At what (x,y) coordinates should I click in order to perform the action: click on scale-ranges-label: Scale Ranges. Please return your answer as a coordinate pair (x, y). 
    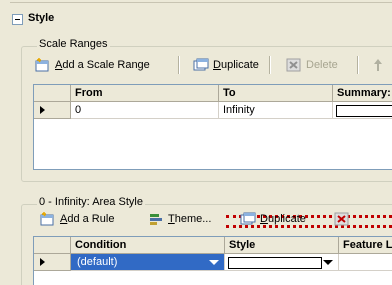
    Looking at the image, I should click on (73, 44).